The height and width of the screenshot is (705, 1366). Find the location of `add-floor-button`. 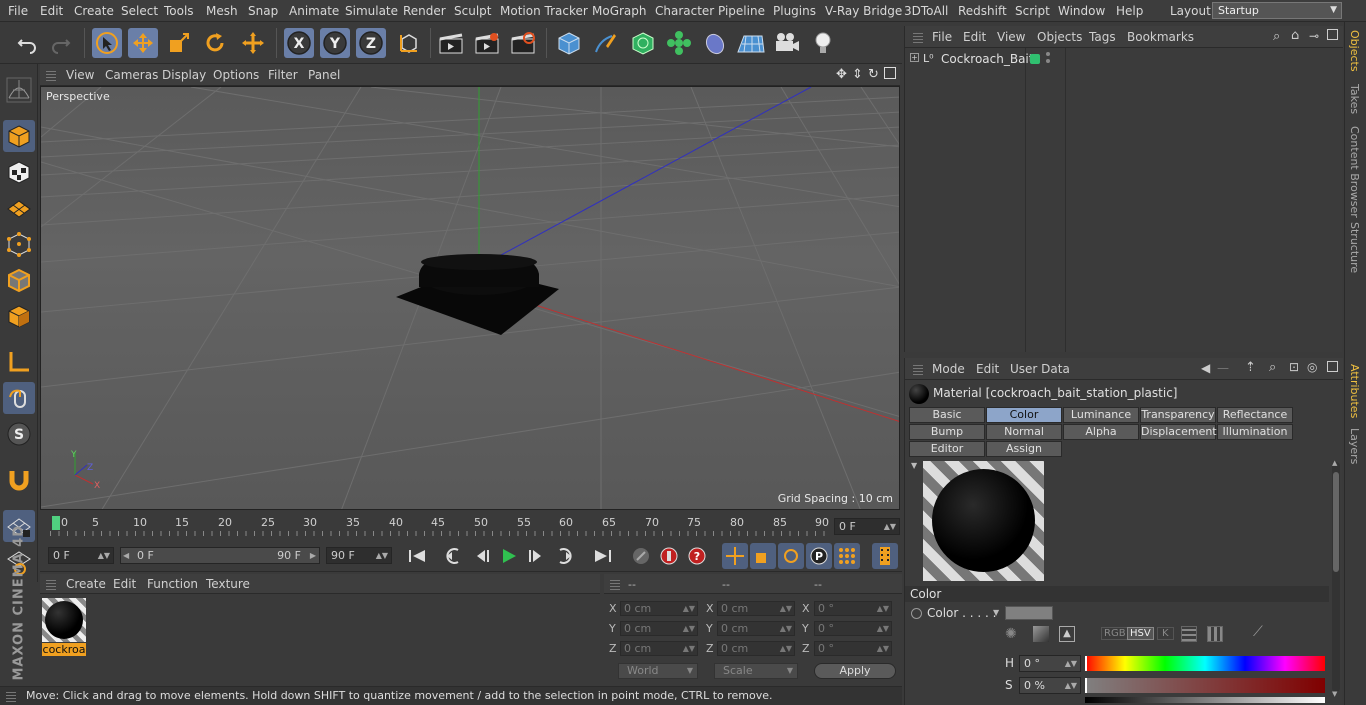

add-floor-button is located at coordinates (751, 43).